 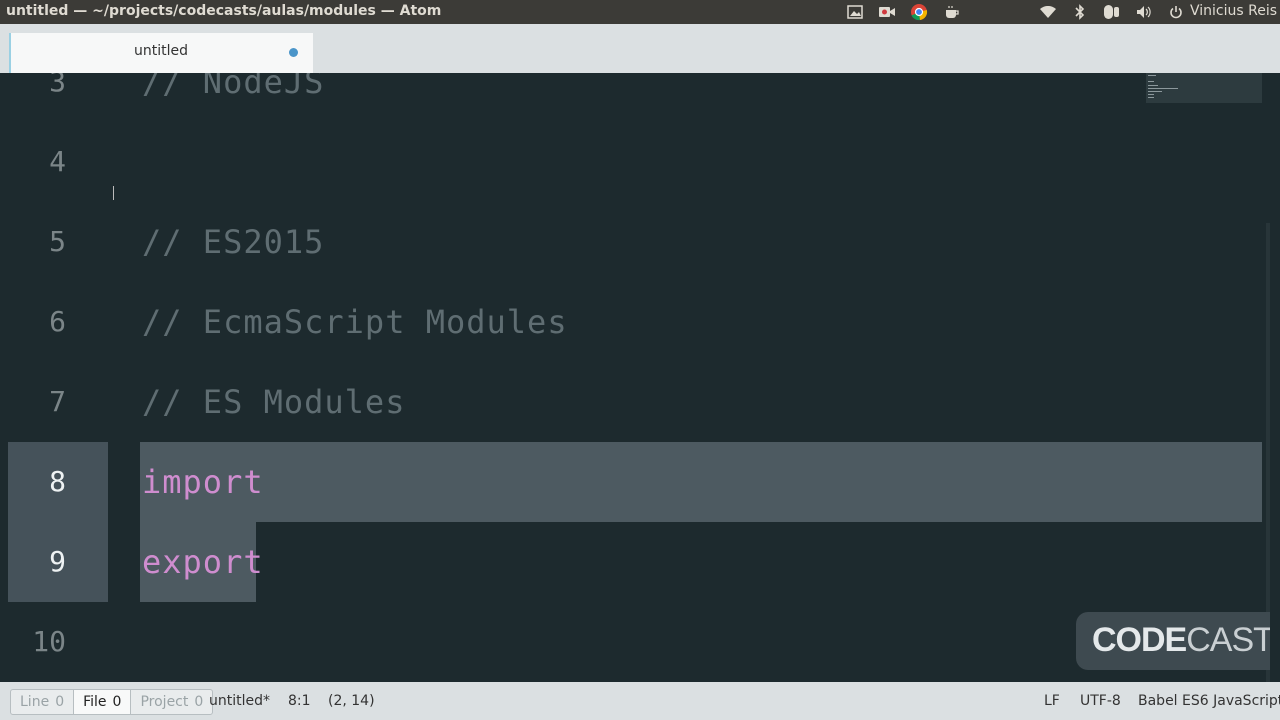 I want to click on status-grammar: Babel ES6 JavaScript, so click(x=1209, y=701).